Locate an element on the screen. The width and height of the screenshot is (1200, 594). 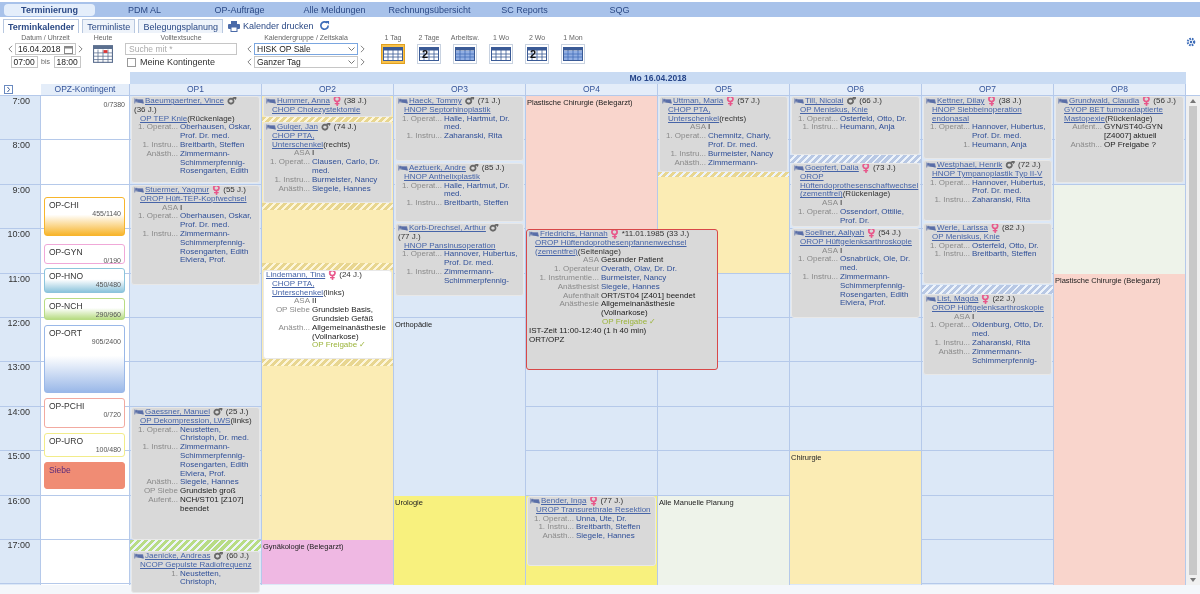
sub-tab: Terminkalender is located at coordinates (41, 26).